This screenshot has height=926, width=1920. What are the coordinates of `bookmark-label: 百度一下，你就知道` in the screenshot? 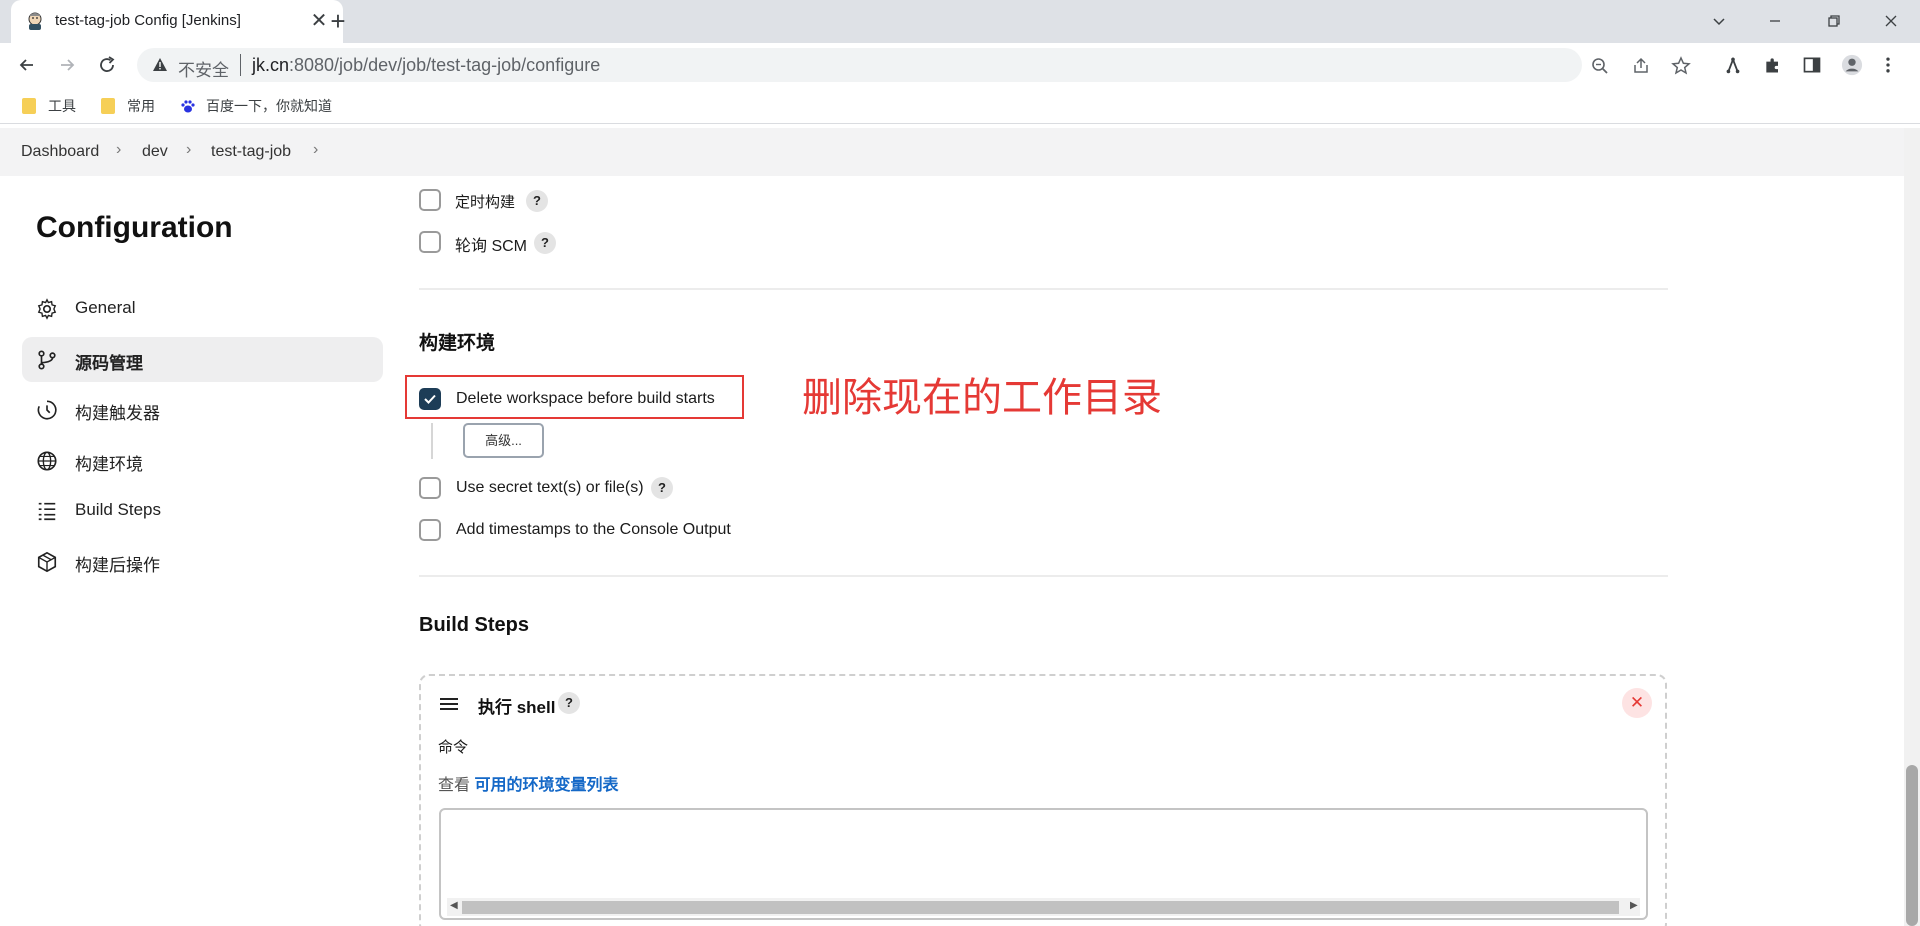 It's located at (269, 106).